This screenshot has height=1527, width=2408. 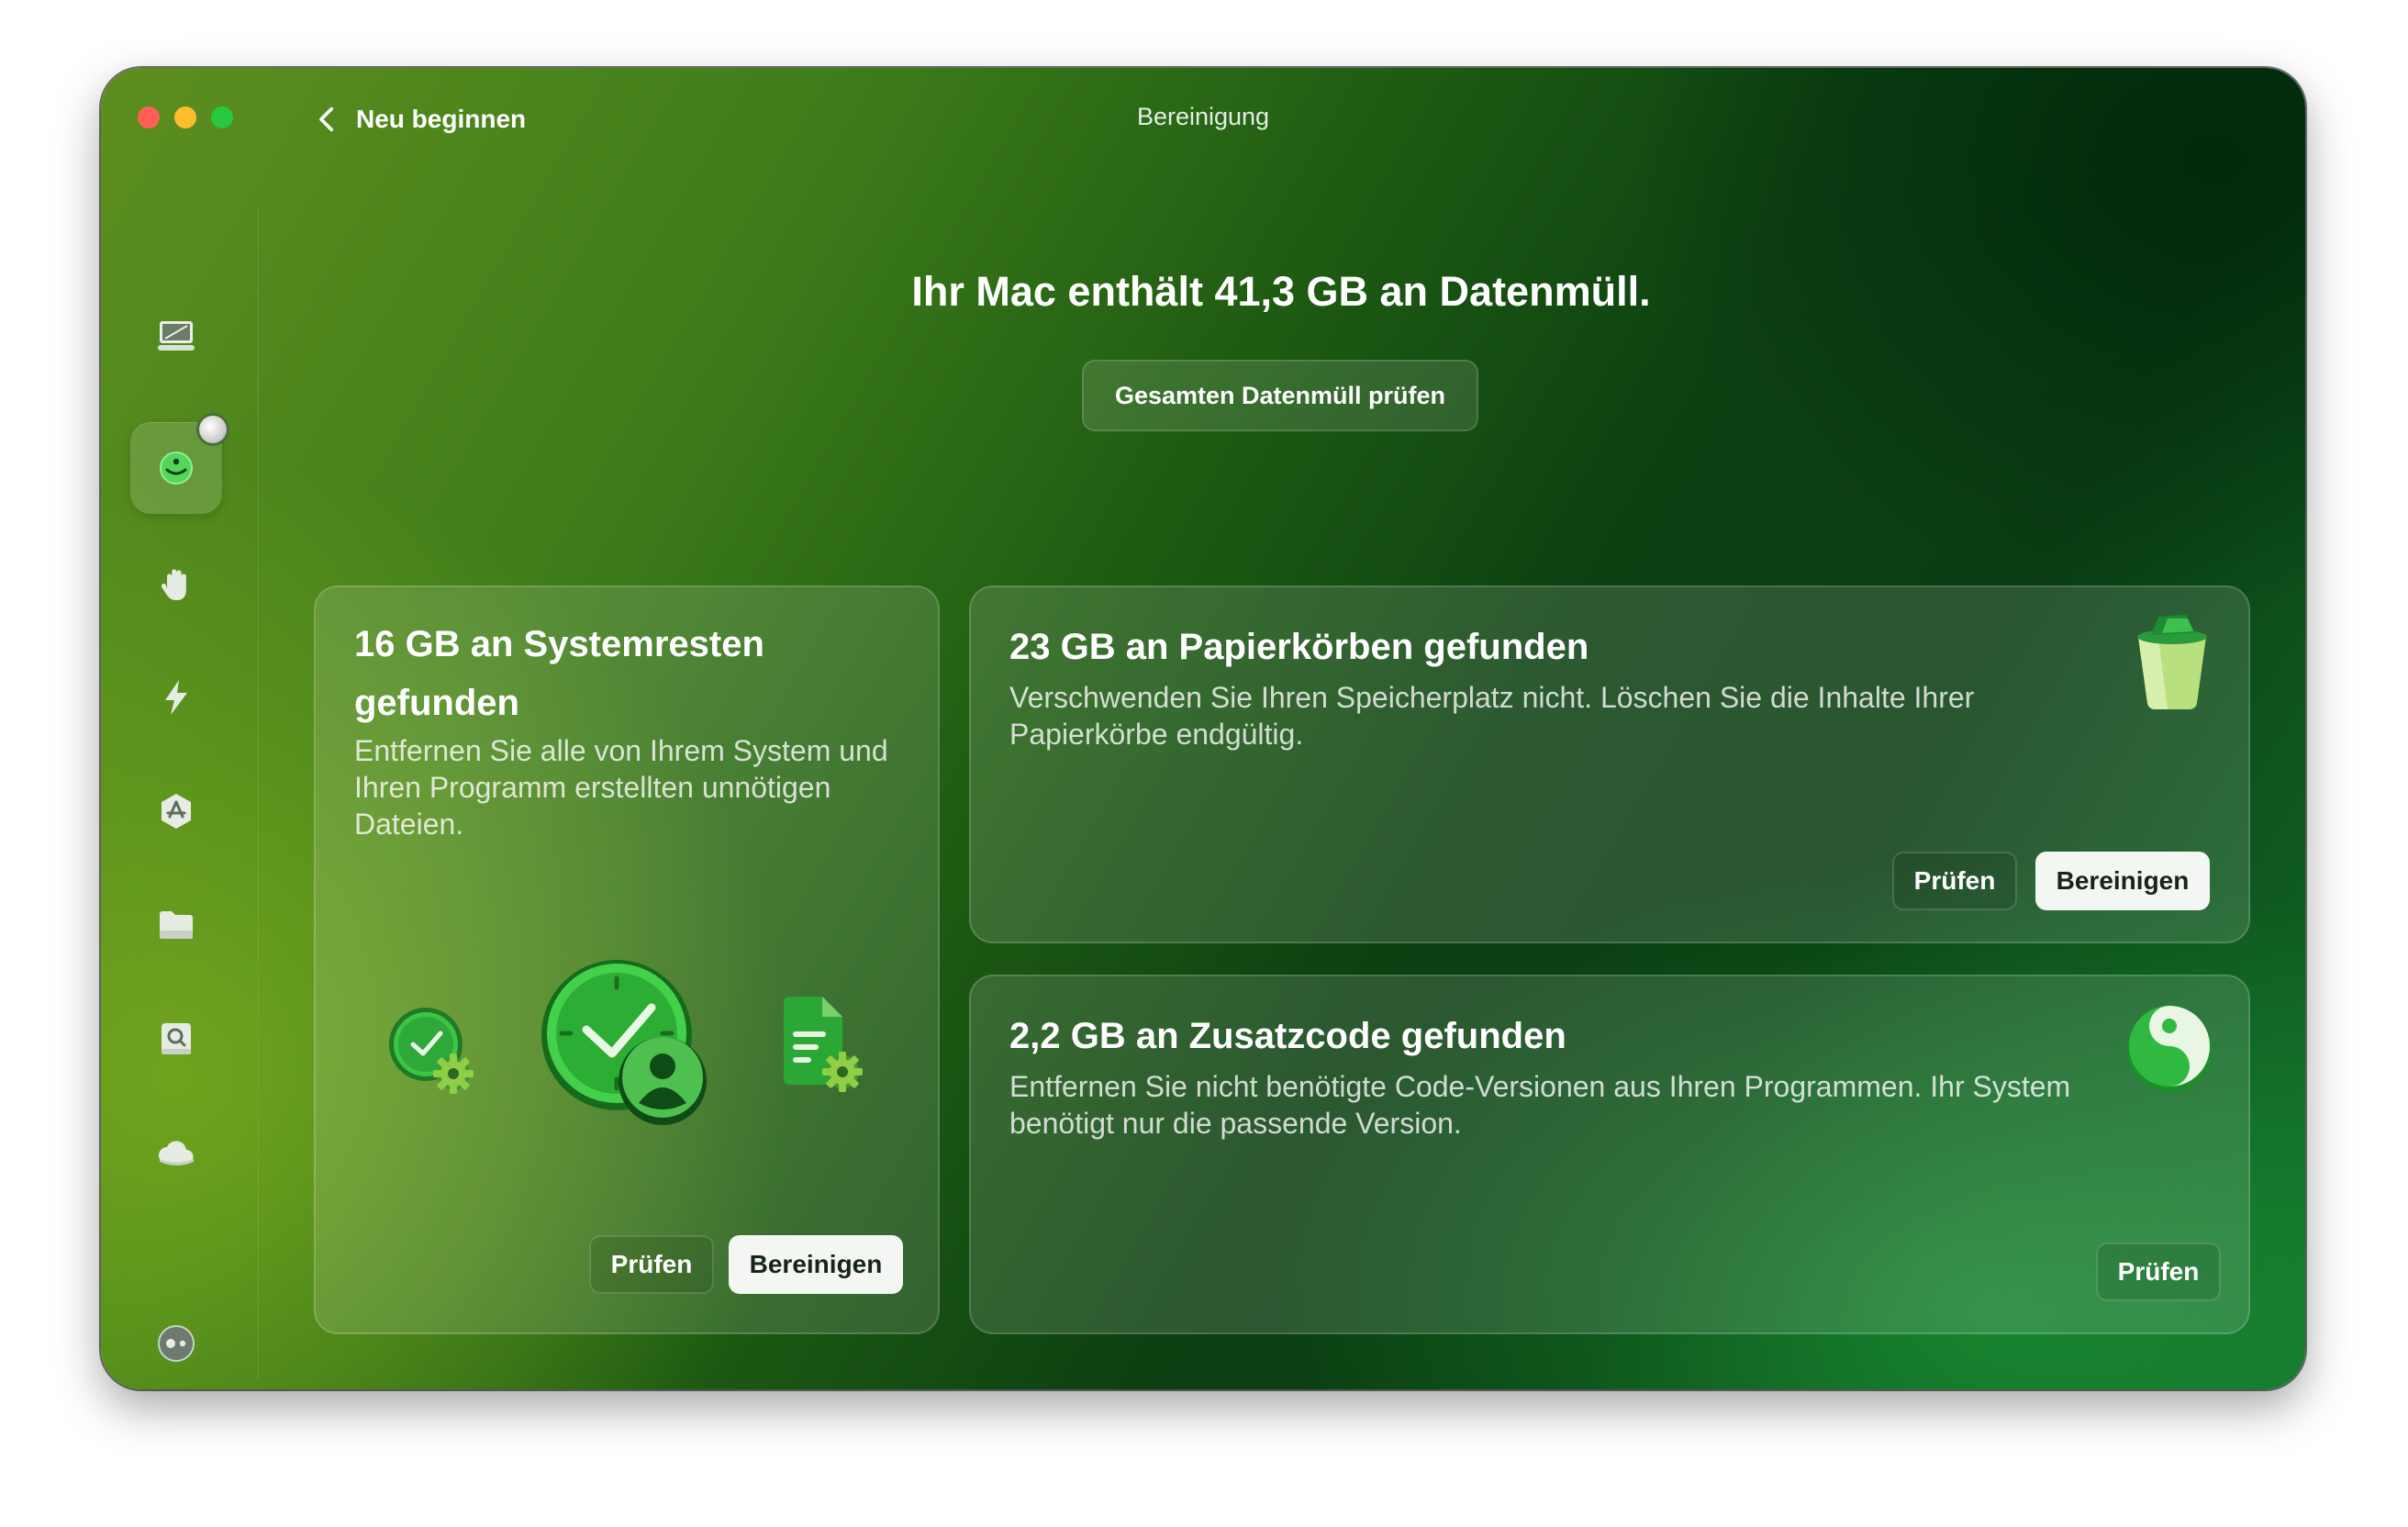 I want to click on sidebar-item-performance, so click(x=176, y=697).